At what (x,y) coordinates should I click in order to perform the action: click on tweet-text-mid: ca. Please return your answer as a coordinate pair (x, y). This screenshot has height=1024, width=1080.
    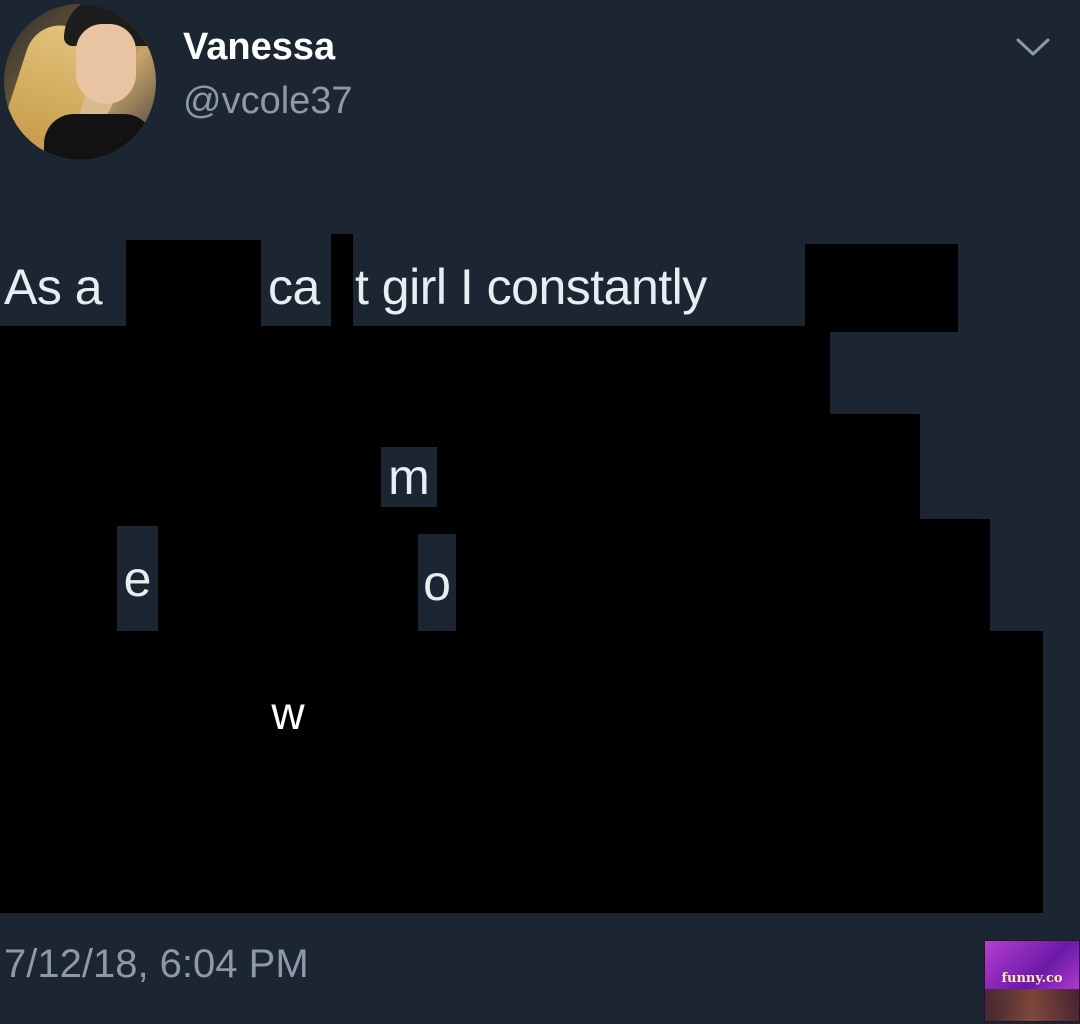
    Looking at the image, I should click on (294, 287).